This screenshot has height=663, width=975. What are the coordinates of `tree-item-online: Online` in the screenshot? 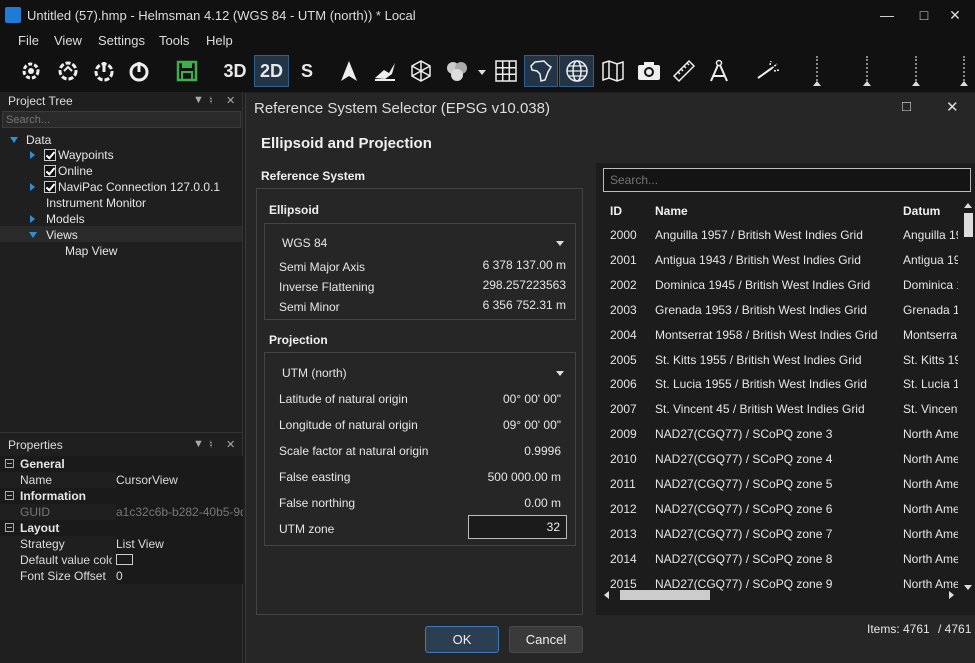 It's located at (75, 171).